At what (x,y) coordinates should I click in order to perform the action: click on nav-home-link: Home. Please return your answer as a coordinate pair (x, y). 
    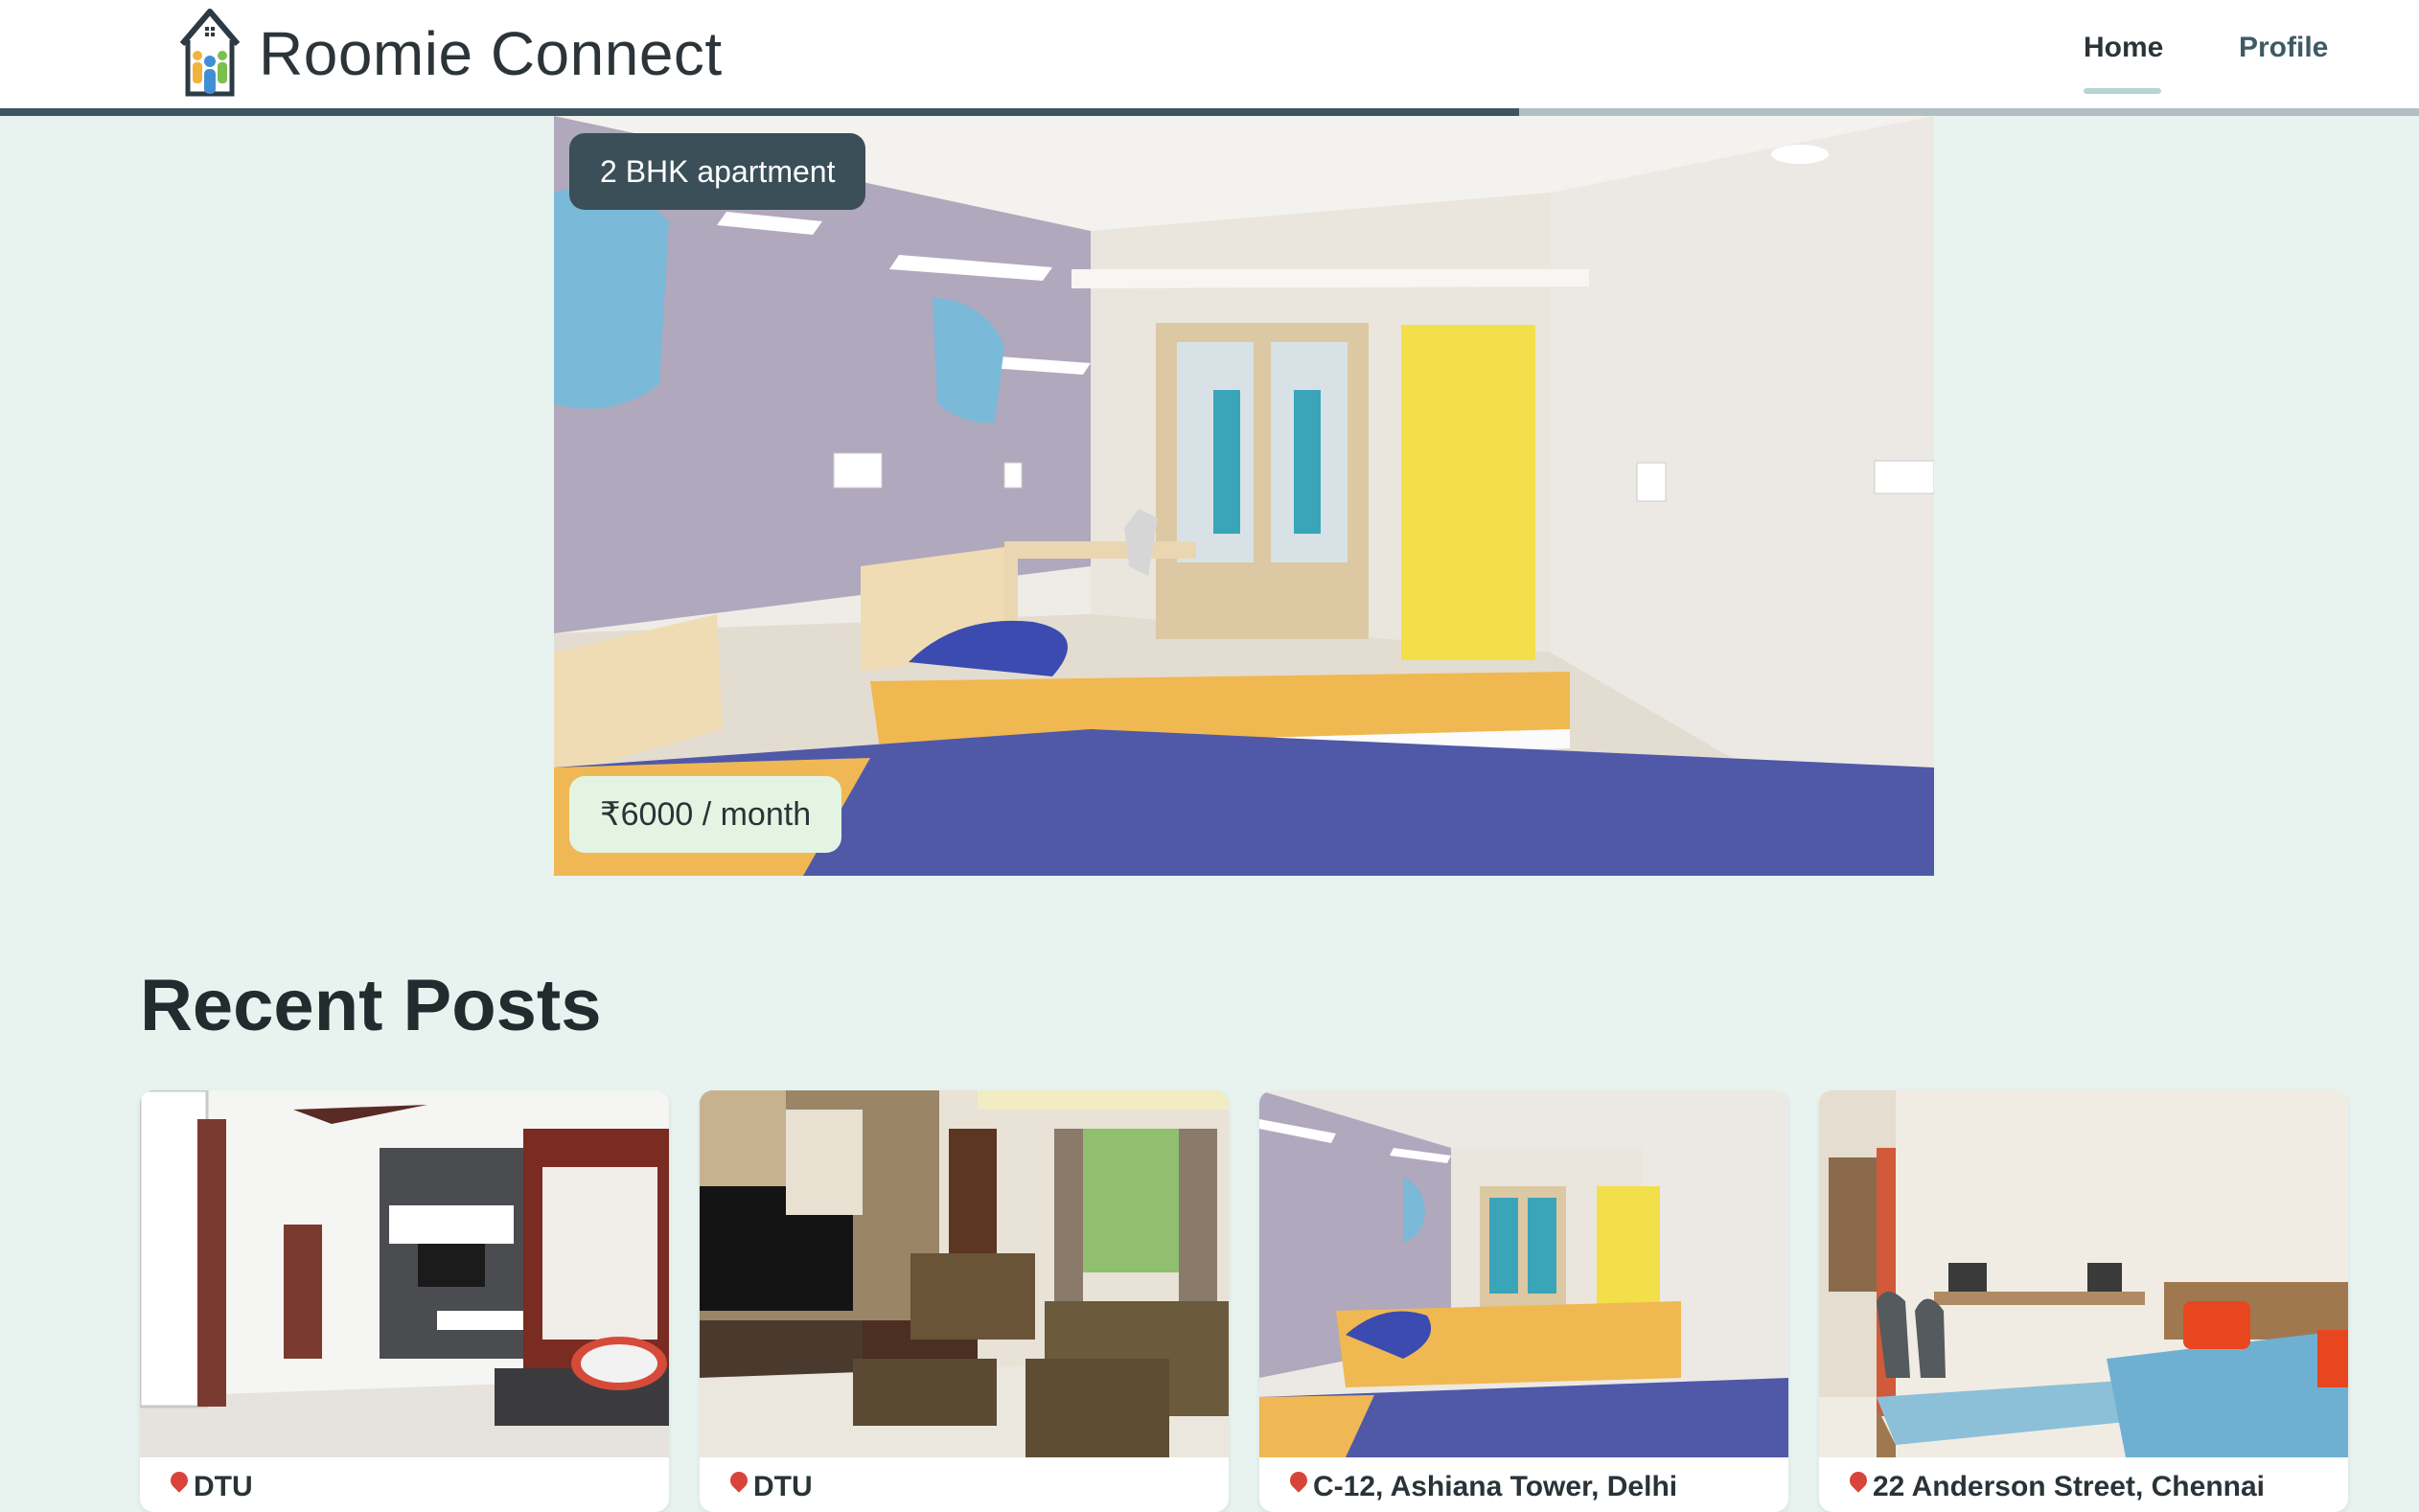
    Looking at the image, I should click on (2123, 48).